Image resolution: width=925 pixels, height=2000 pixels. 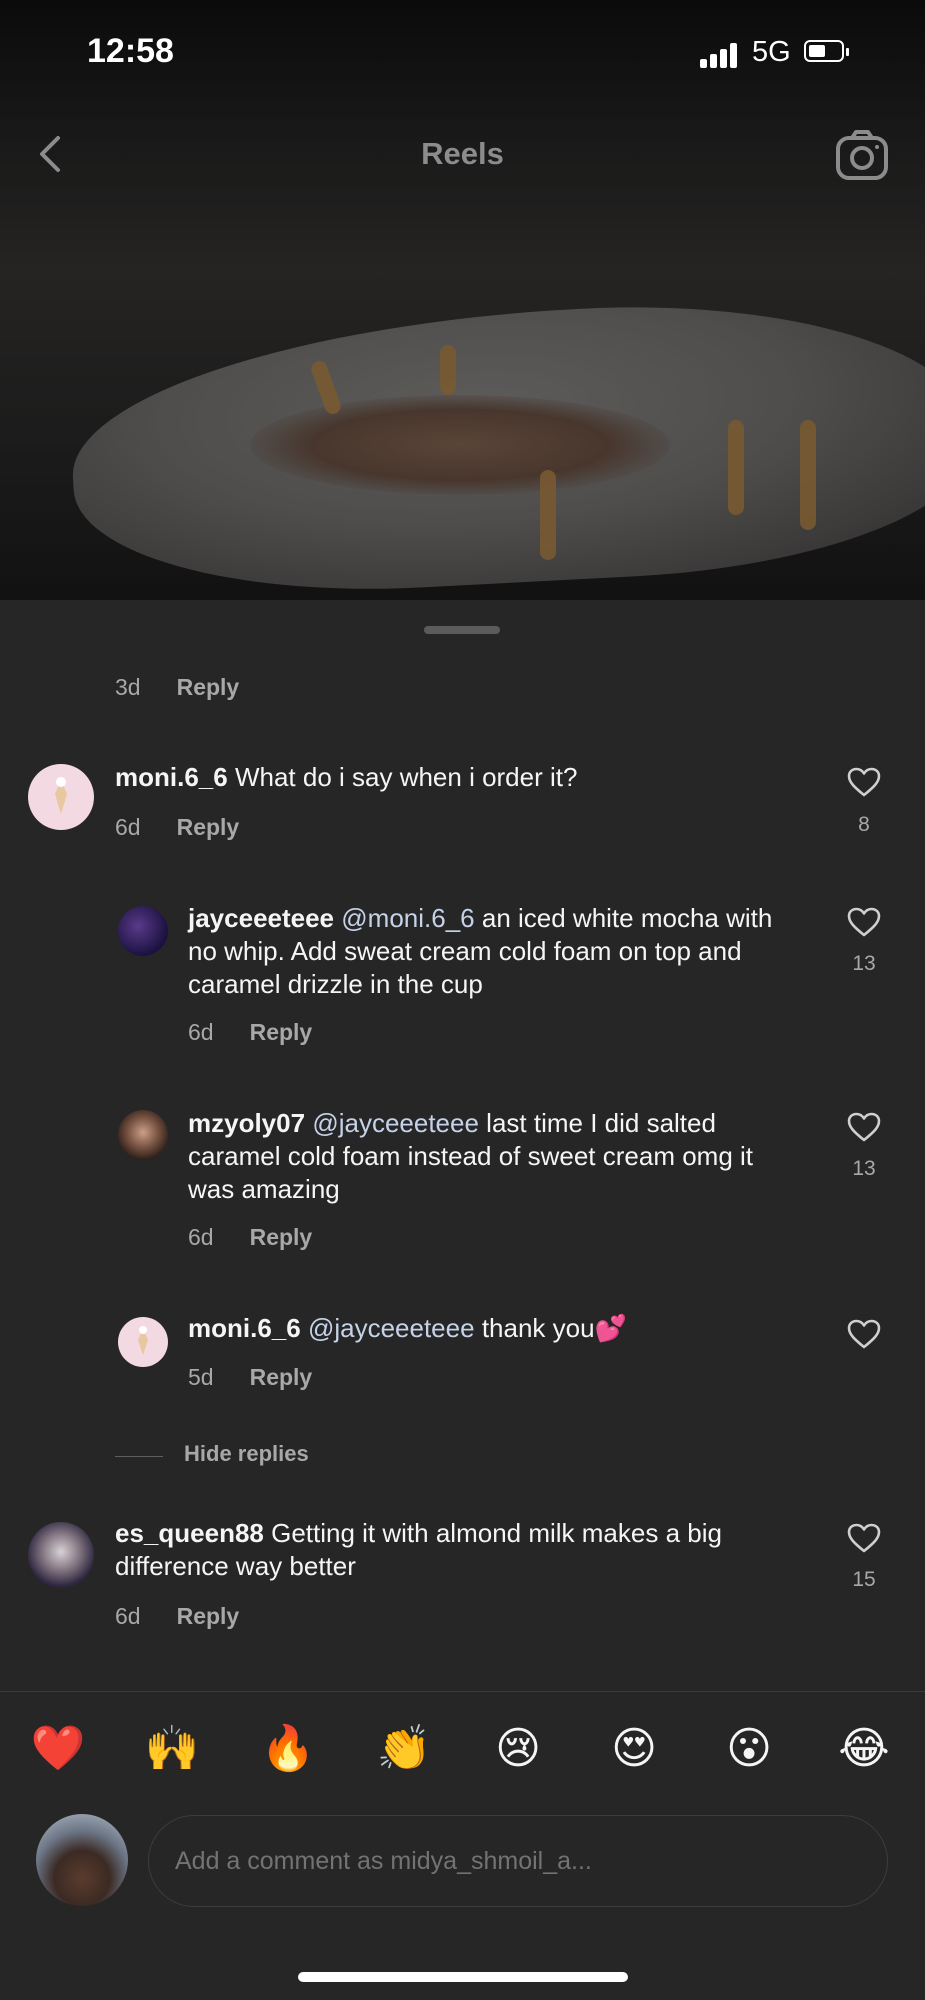 I want to click on comment-meta: 3d Reply, so click(x=177, y=687).